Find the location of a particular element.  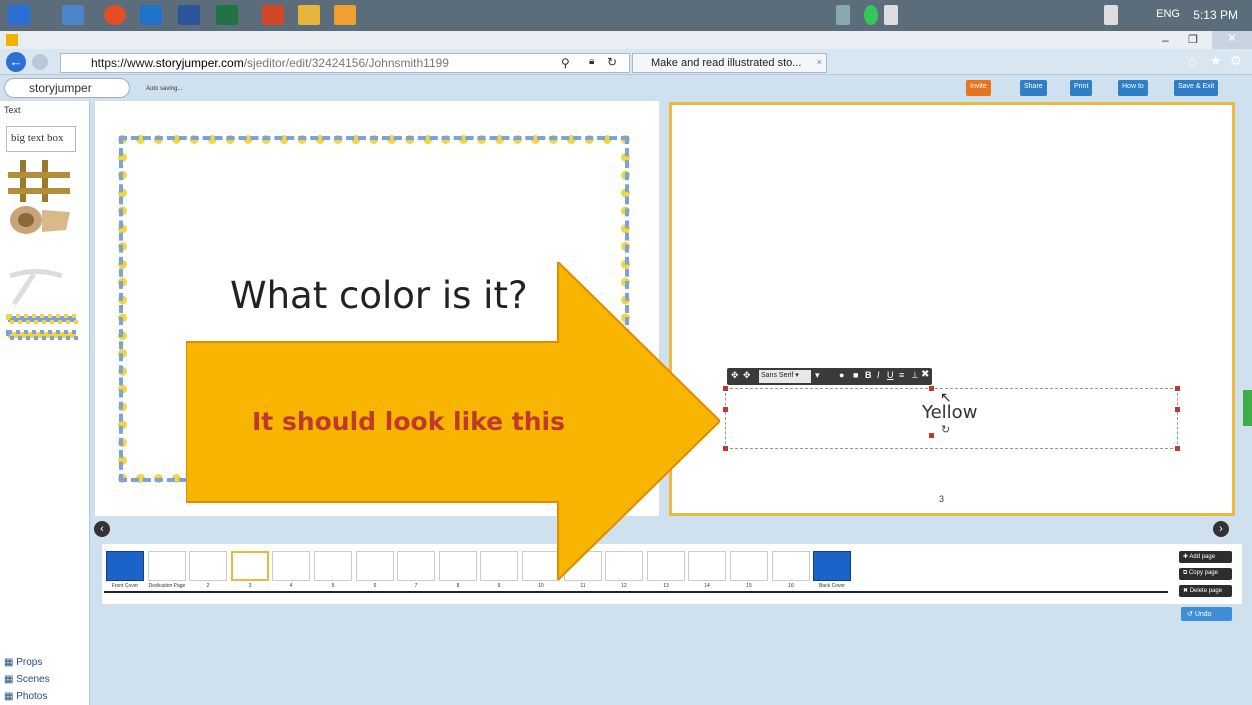

underline-icon: U is located at coordinates (890, 375).